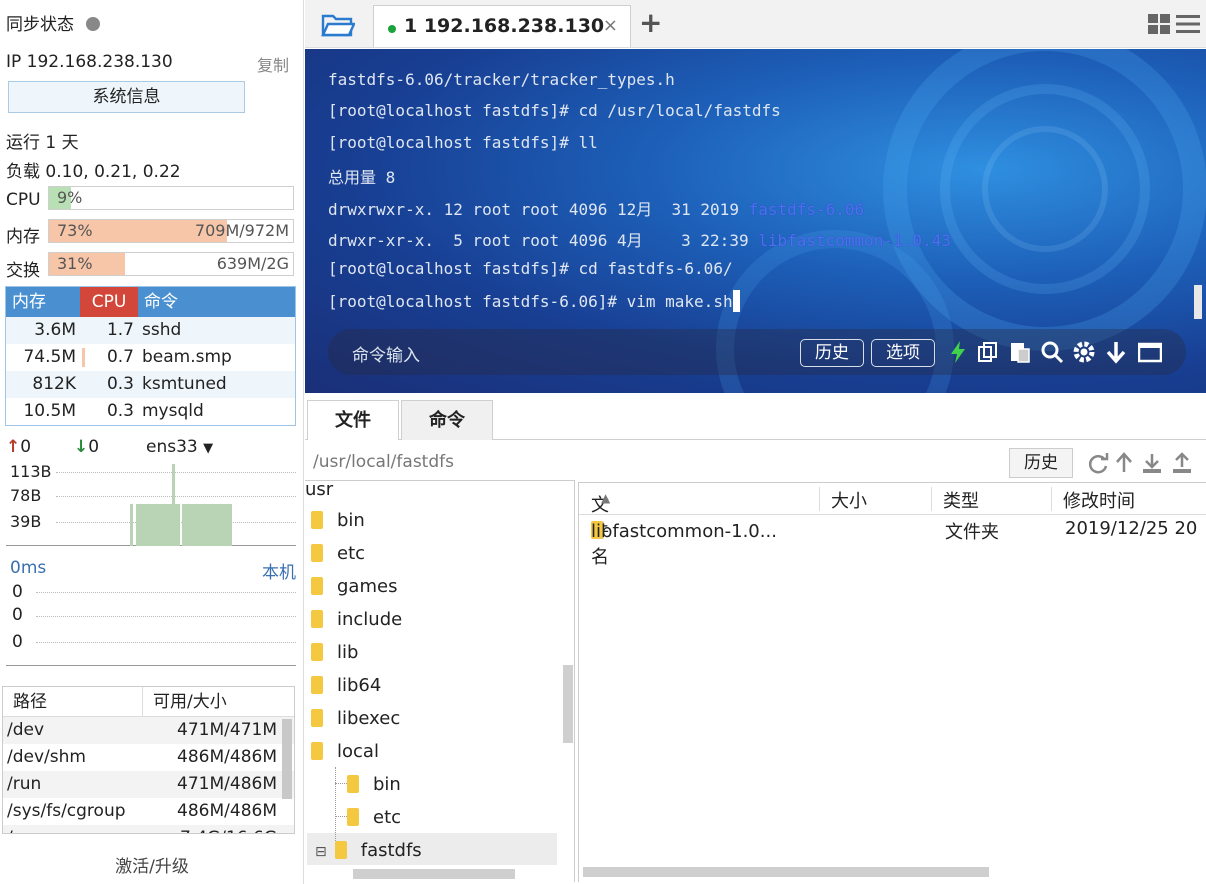 The height and width of the screenshot is (884, 1206). What do you see at coordinates (43, 302) in the screenshot?
I see `sort-by-memory: 内存` at bounding box center [43, 302].